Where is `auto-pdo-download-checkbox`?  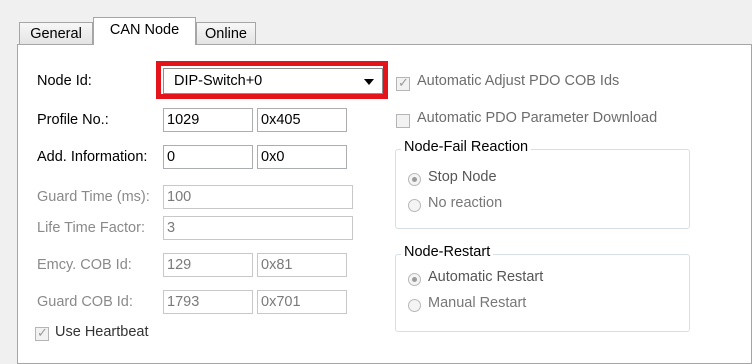 auto-pdo-download-checkbox is located at coordinates (403, 121).